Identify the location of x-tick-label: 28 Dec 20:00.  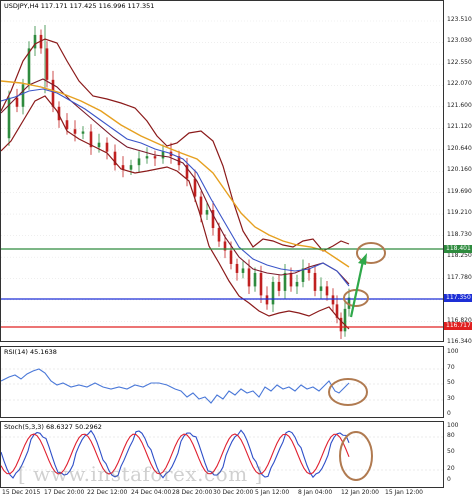
(192, 492).